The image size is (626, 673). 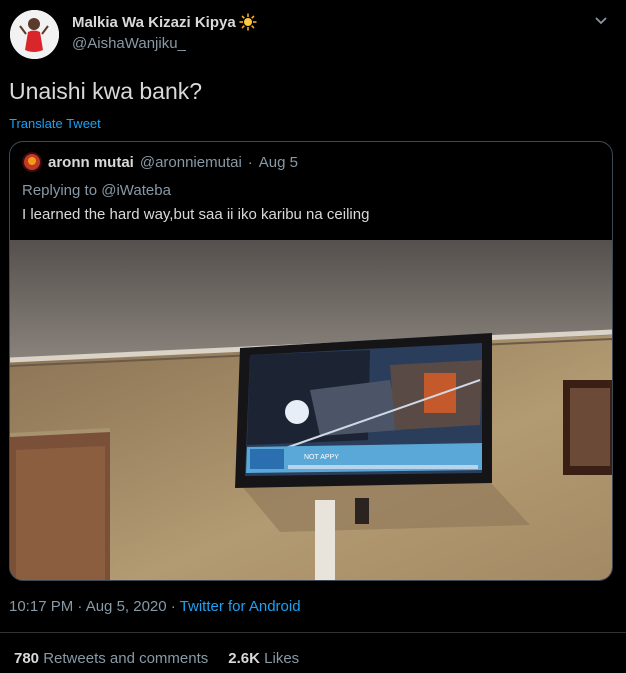 What do you see at coordinates (106, 91) in the screenshot?
I see `tweet-text: Unaishi kwa bank?` at bounding box center [106, 91].